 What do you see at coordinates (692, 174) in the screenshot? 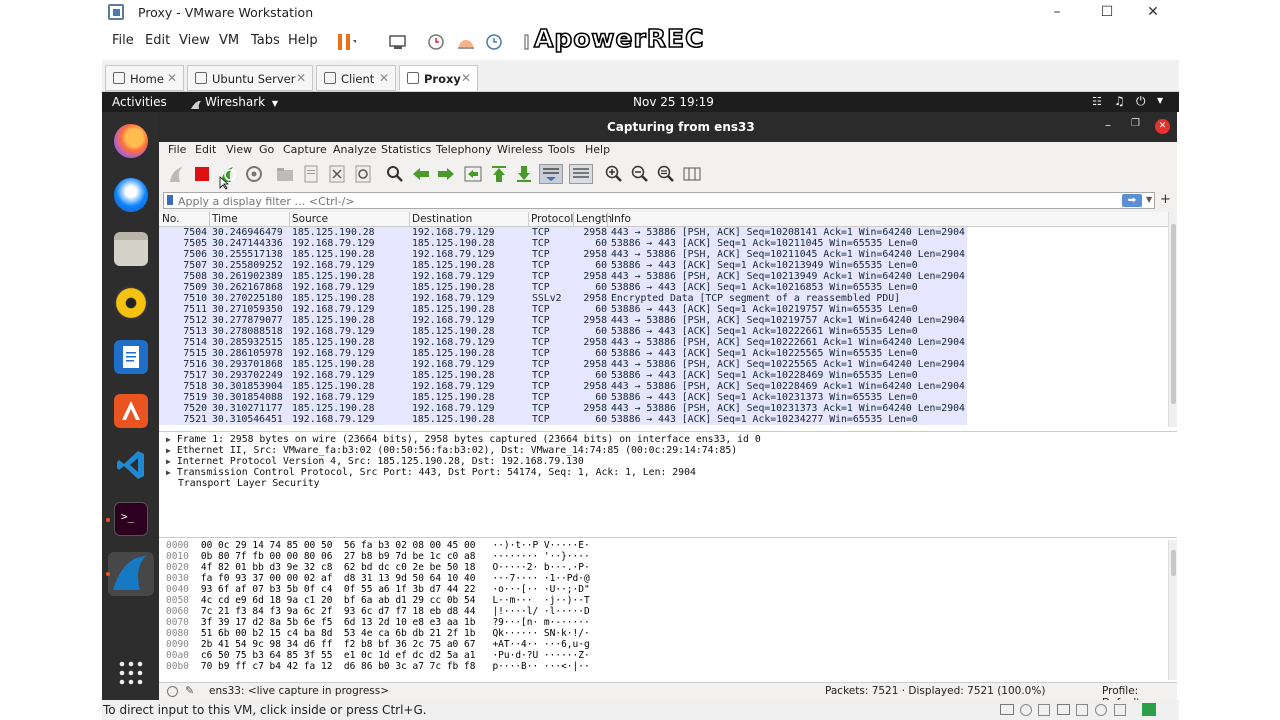
I see `resize-columns-icon` at bounding box center [692, 174].